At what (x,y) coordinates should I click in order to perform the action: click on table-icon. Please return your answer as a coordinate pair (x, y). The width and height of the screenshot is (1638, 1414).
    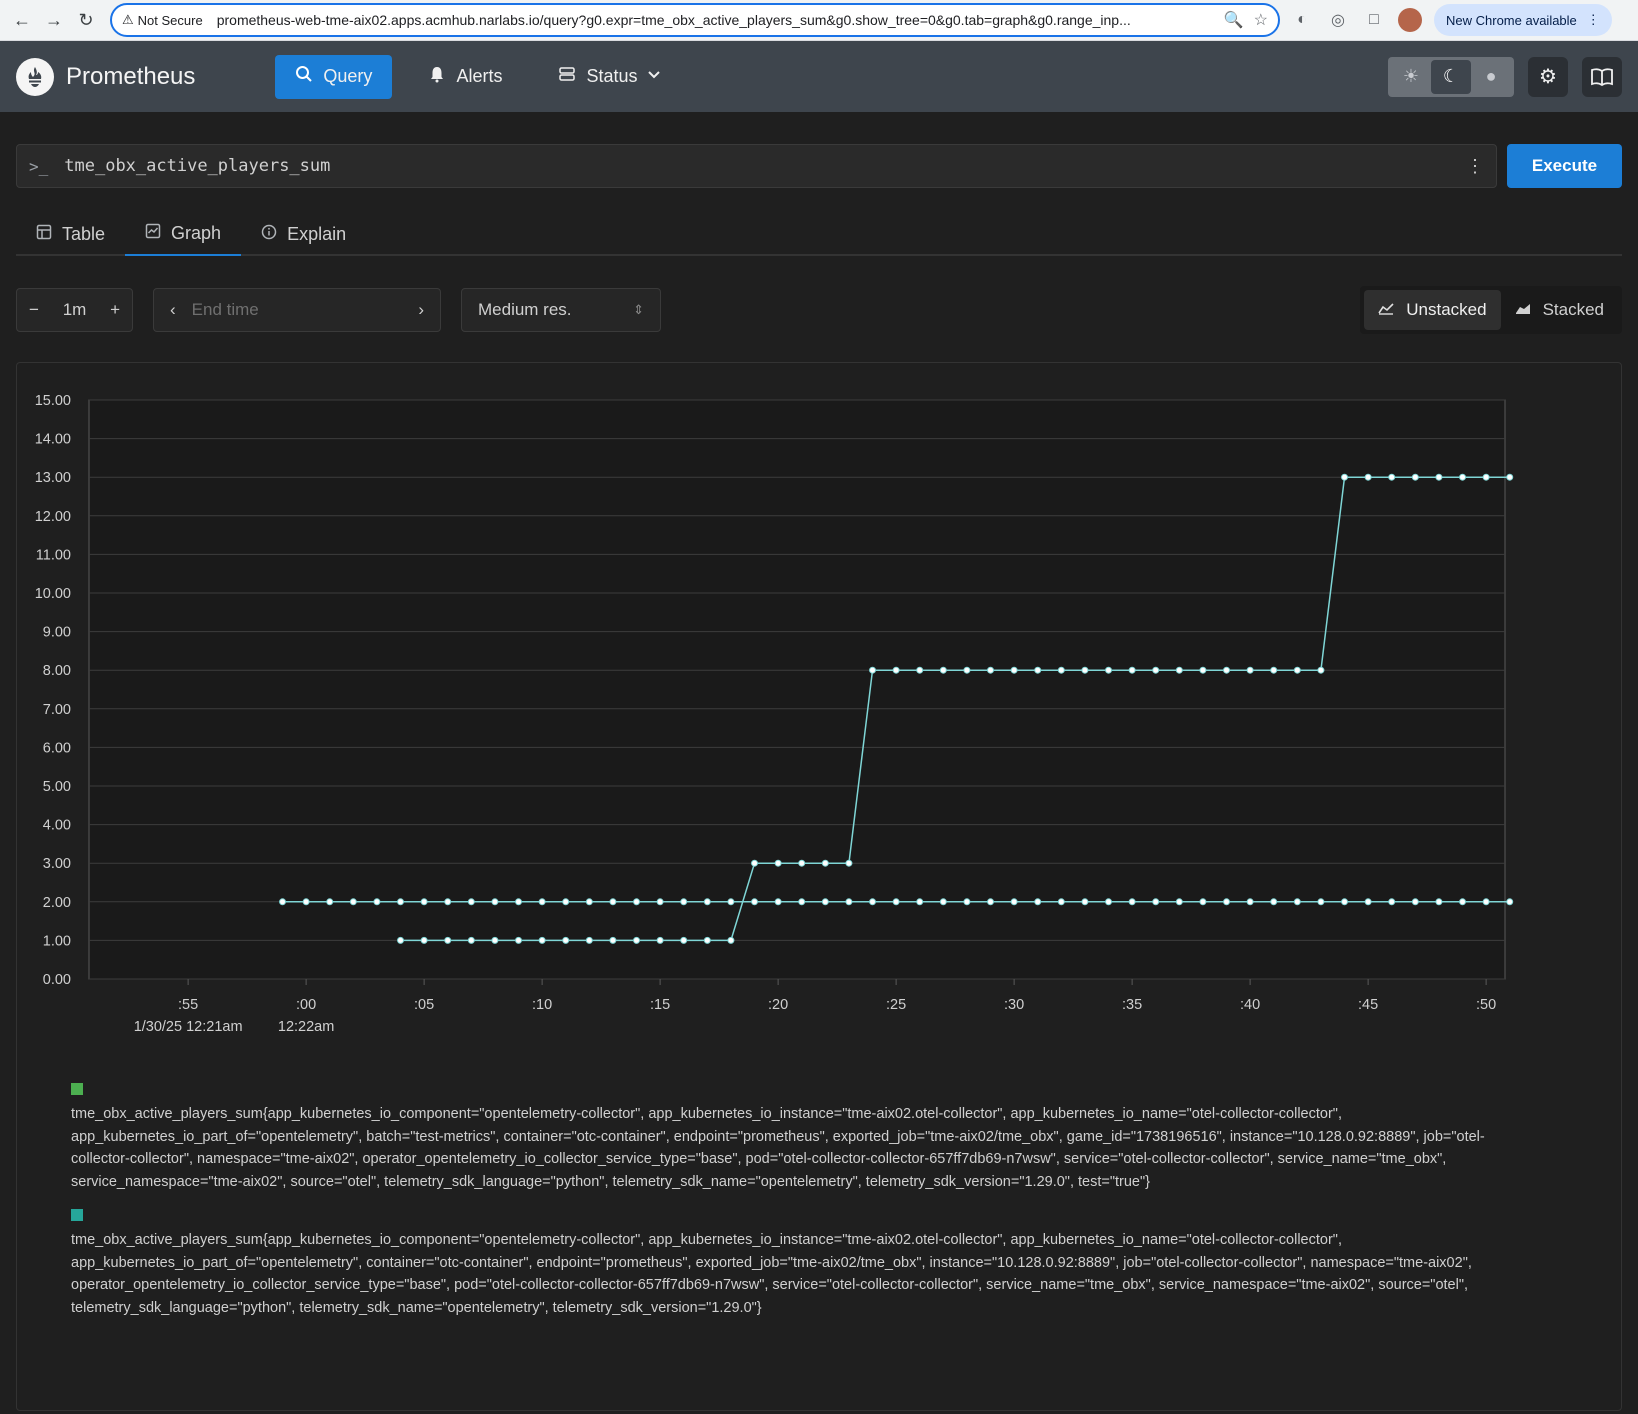
    Looking at the image, I should click on (44, 234).